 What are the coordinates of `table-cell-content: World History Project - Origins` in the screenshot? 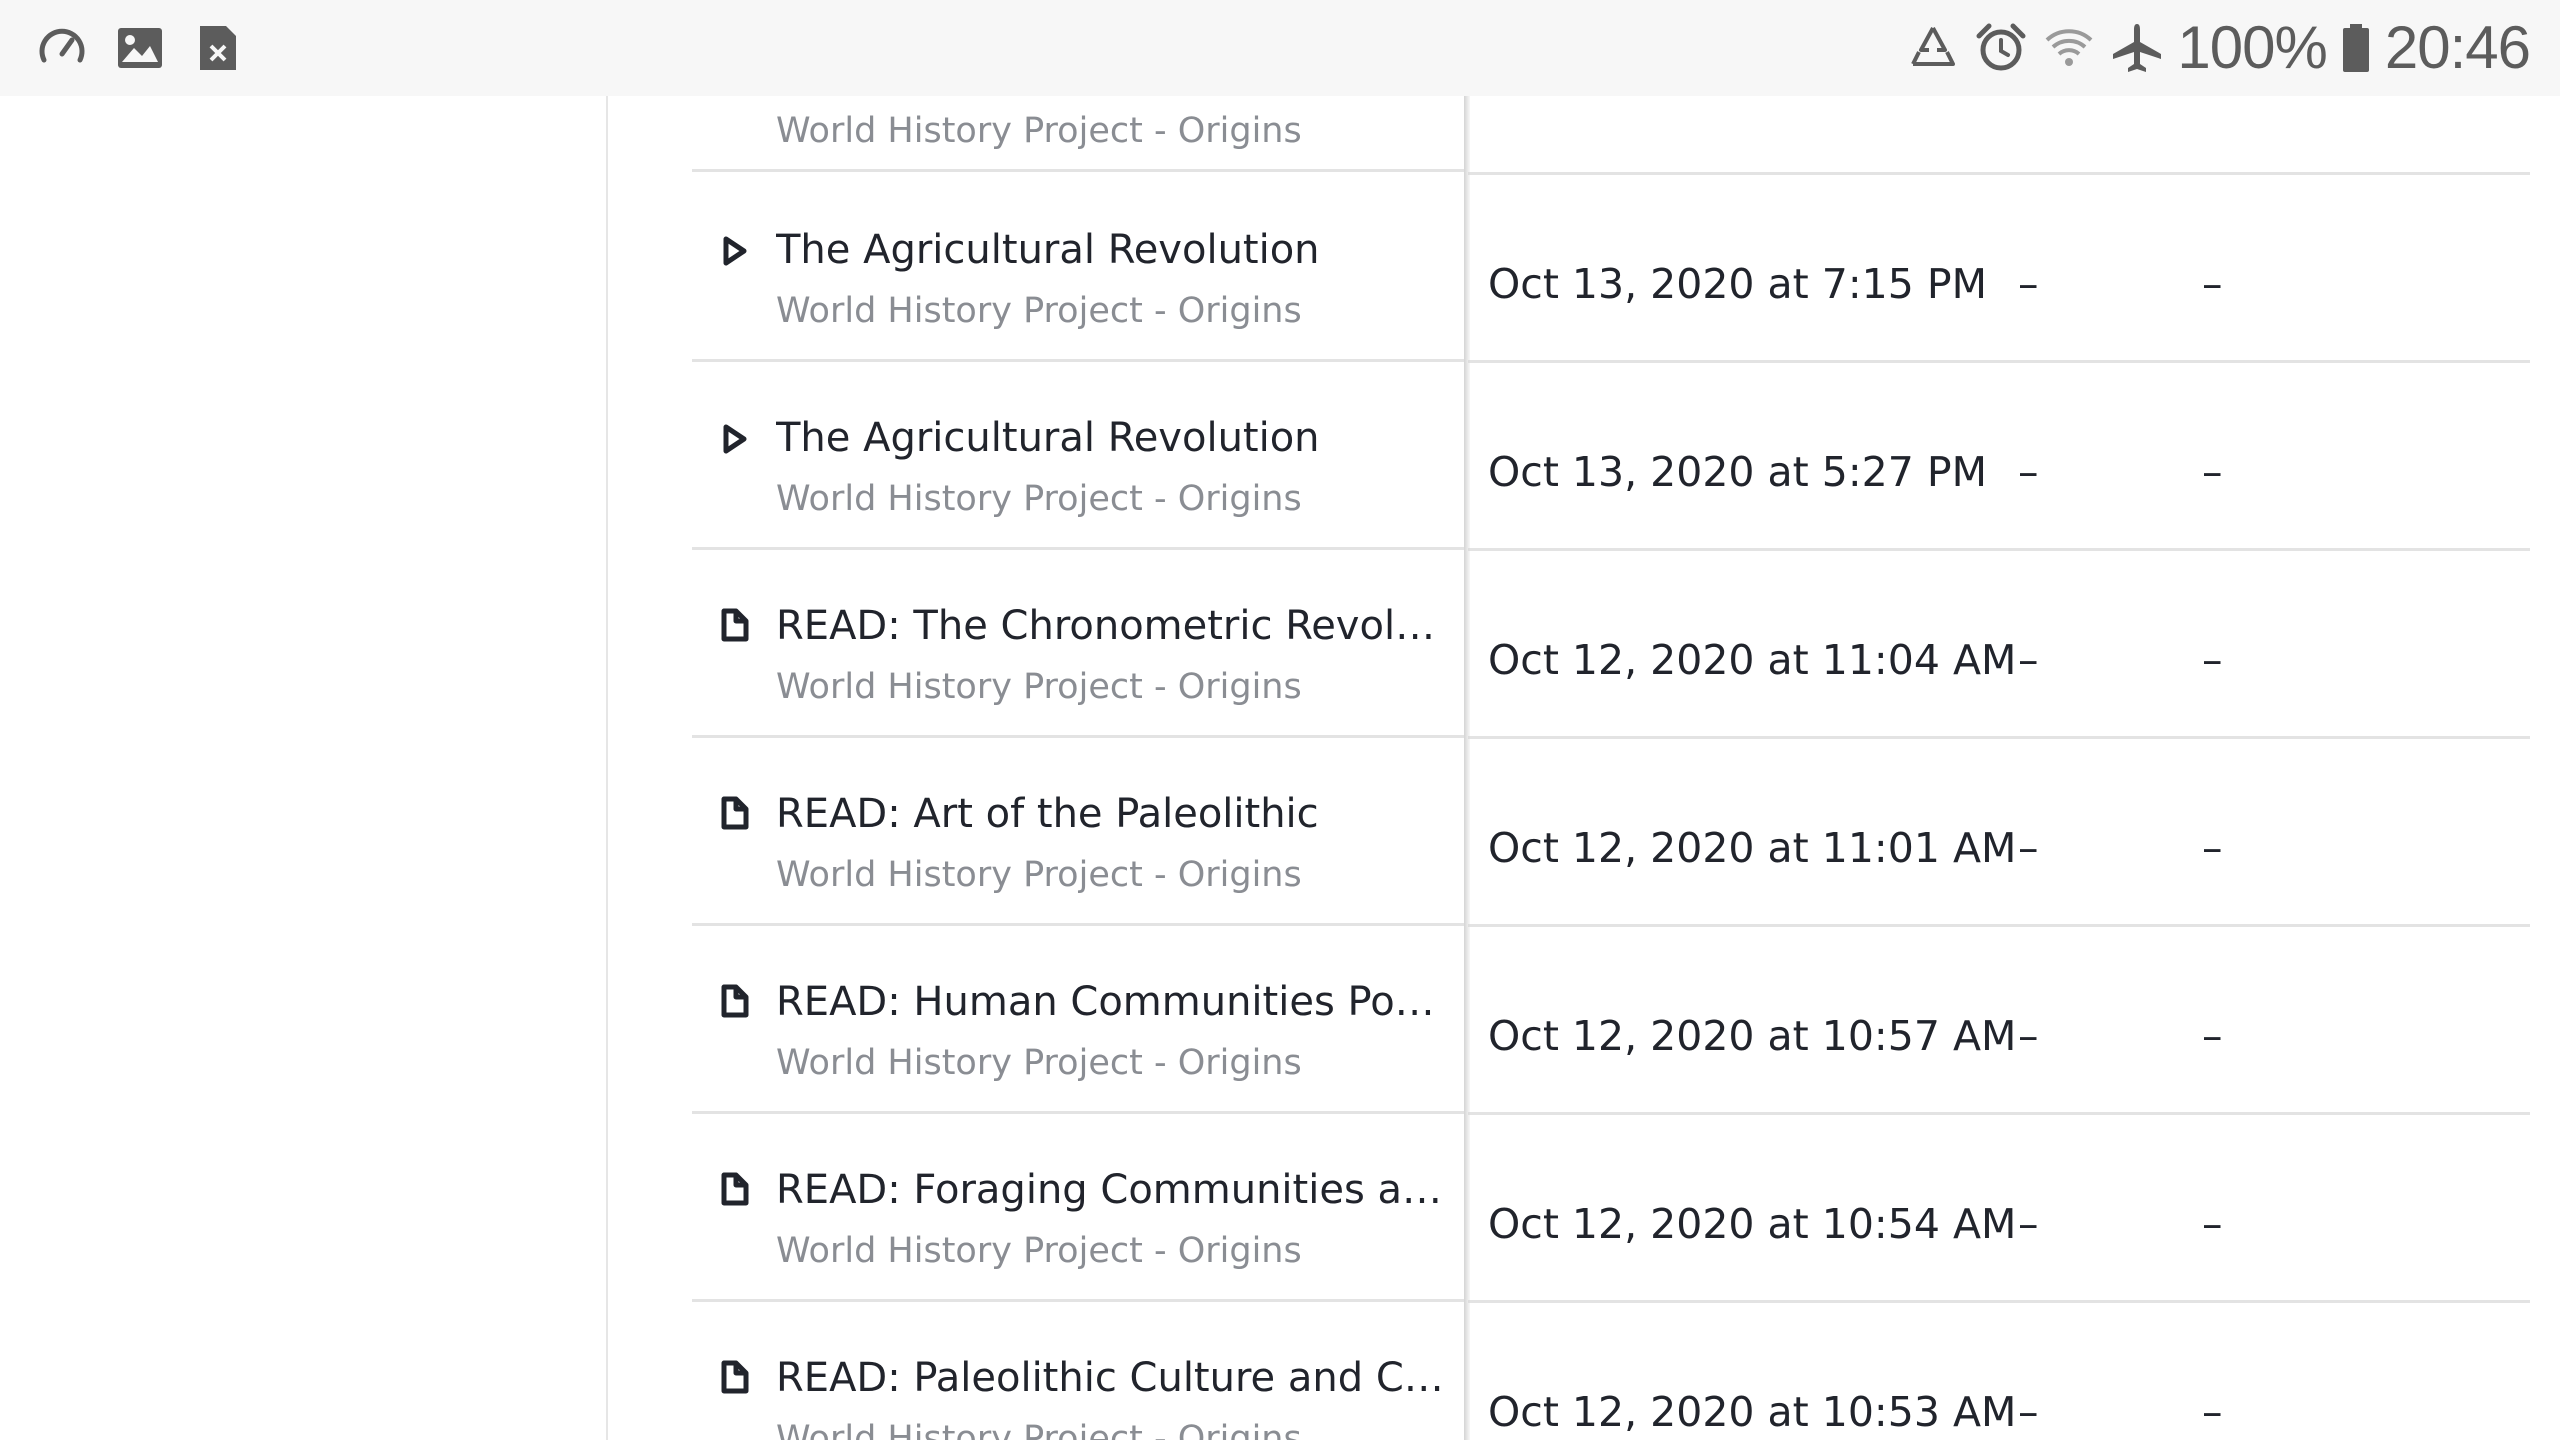 It's located at (1078, 134).